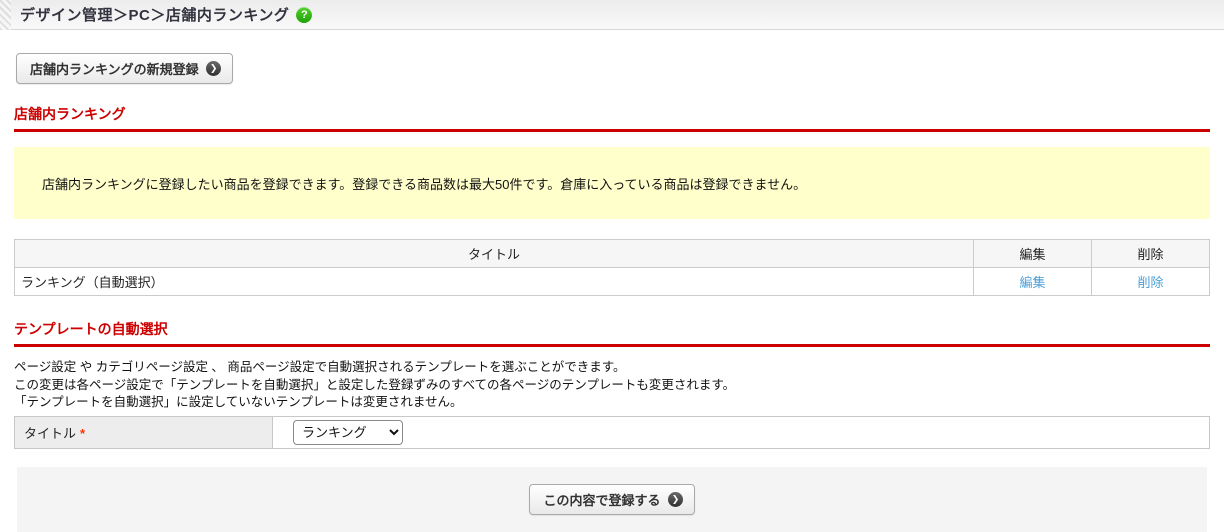 The width and height of the screenshot is (1224, 532). I want to click on title-form-row: タイトル * ランキング, so click(612, 432).